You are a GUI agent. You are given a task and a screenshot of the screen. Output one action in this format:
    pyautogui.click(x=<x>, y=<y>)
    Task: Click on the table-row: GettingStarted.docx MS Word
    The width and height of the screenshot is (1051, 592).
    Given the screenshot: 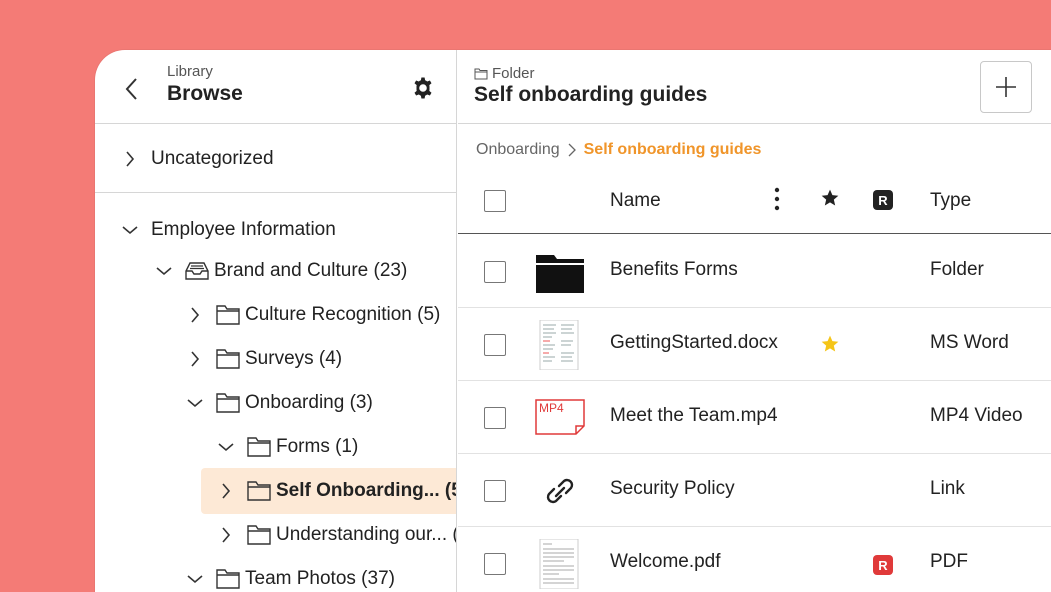 What is the action you would take?
    pyautogui.click(x=754, y=344)
    